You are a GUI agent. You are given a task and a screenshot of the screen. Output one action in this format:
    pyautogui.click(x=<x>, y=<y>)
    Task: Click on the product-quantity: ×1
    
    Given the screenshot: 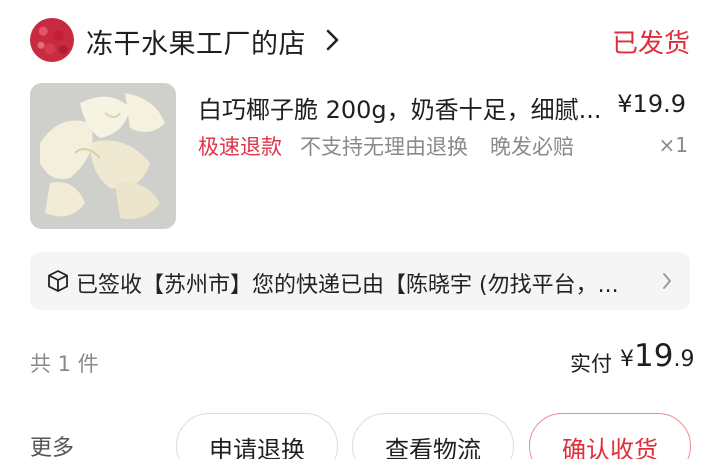 What is the action you would take?
    pyautogui.click(x=673, y=145)
    